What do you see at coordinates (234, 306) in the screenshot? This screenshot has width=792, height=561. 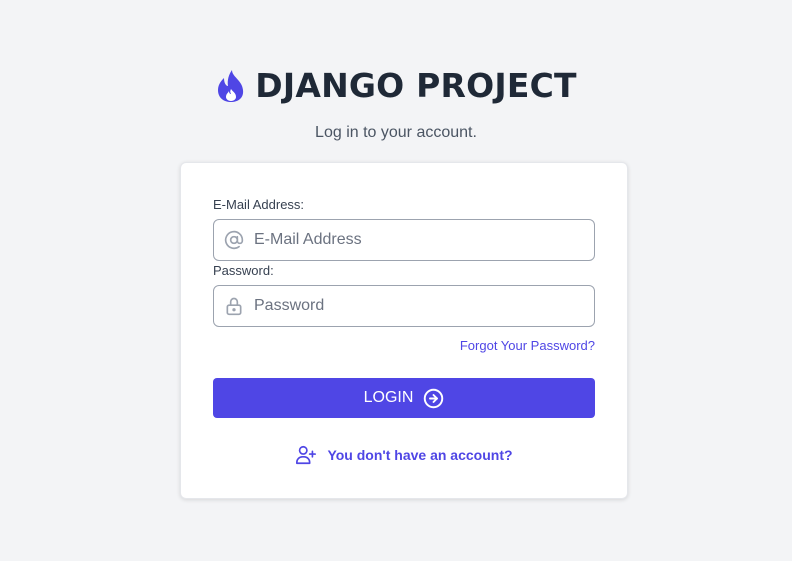 I see `lock-icon` at bounding box center [234, 306].